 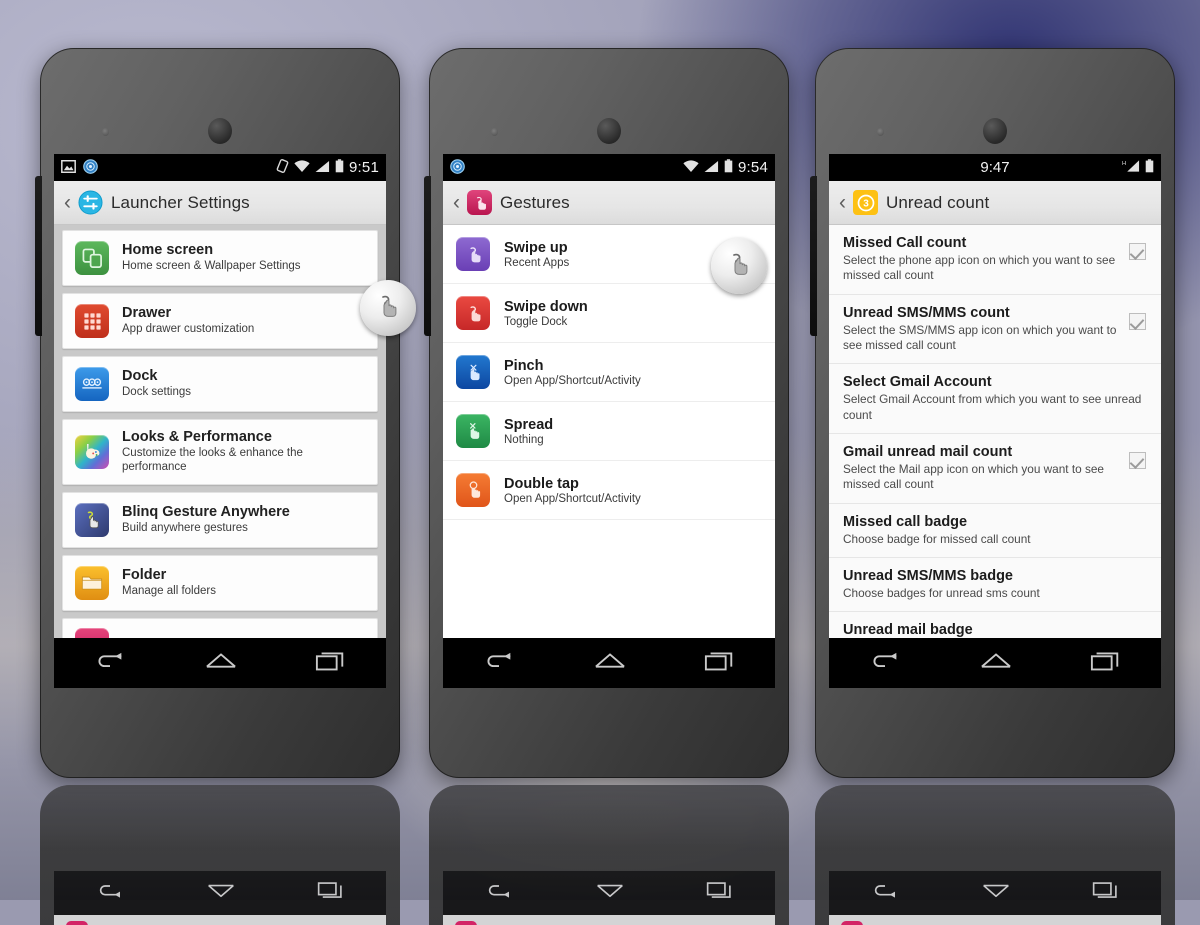 What do you see at coordinates (1137, 251) in the screenshot?
I see `checkbox-missed-call-count` at bounding box center [1137, 251].